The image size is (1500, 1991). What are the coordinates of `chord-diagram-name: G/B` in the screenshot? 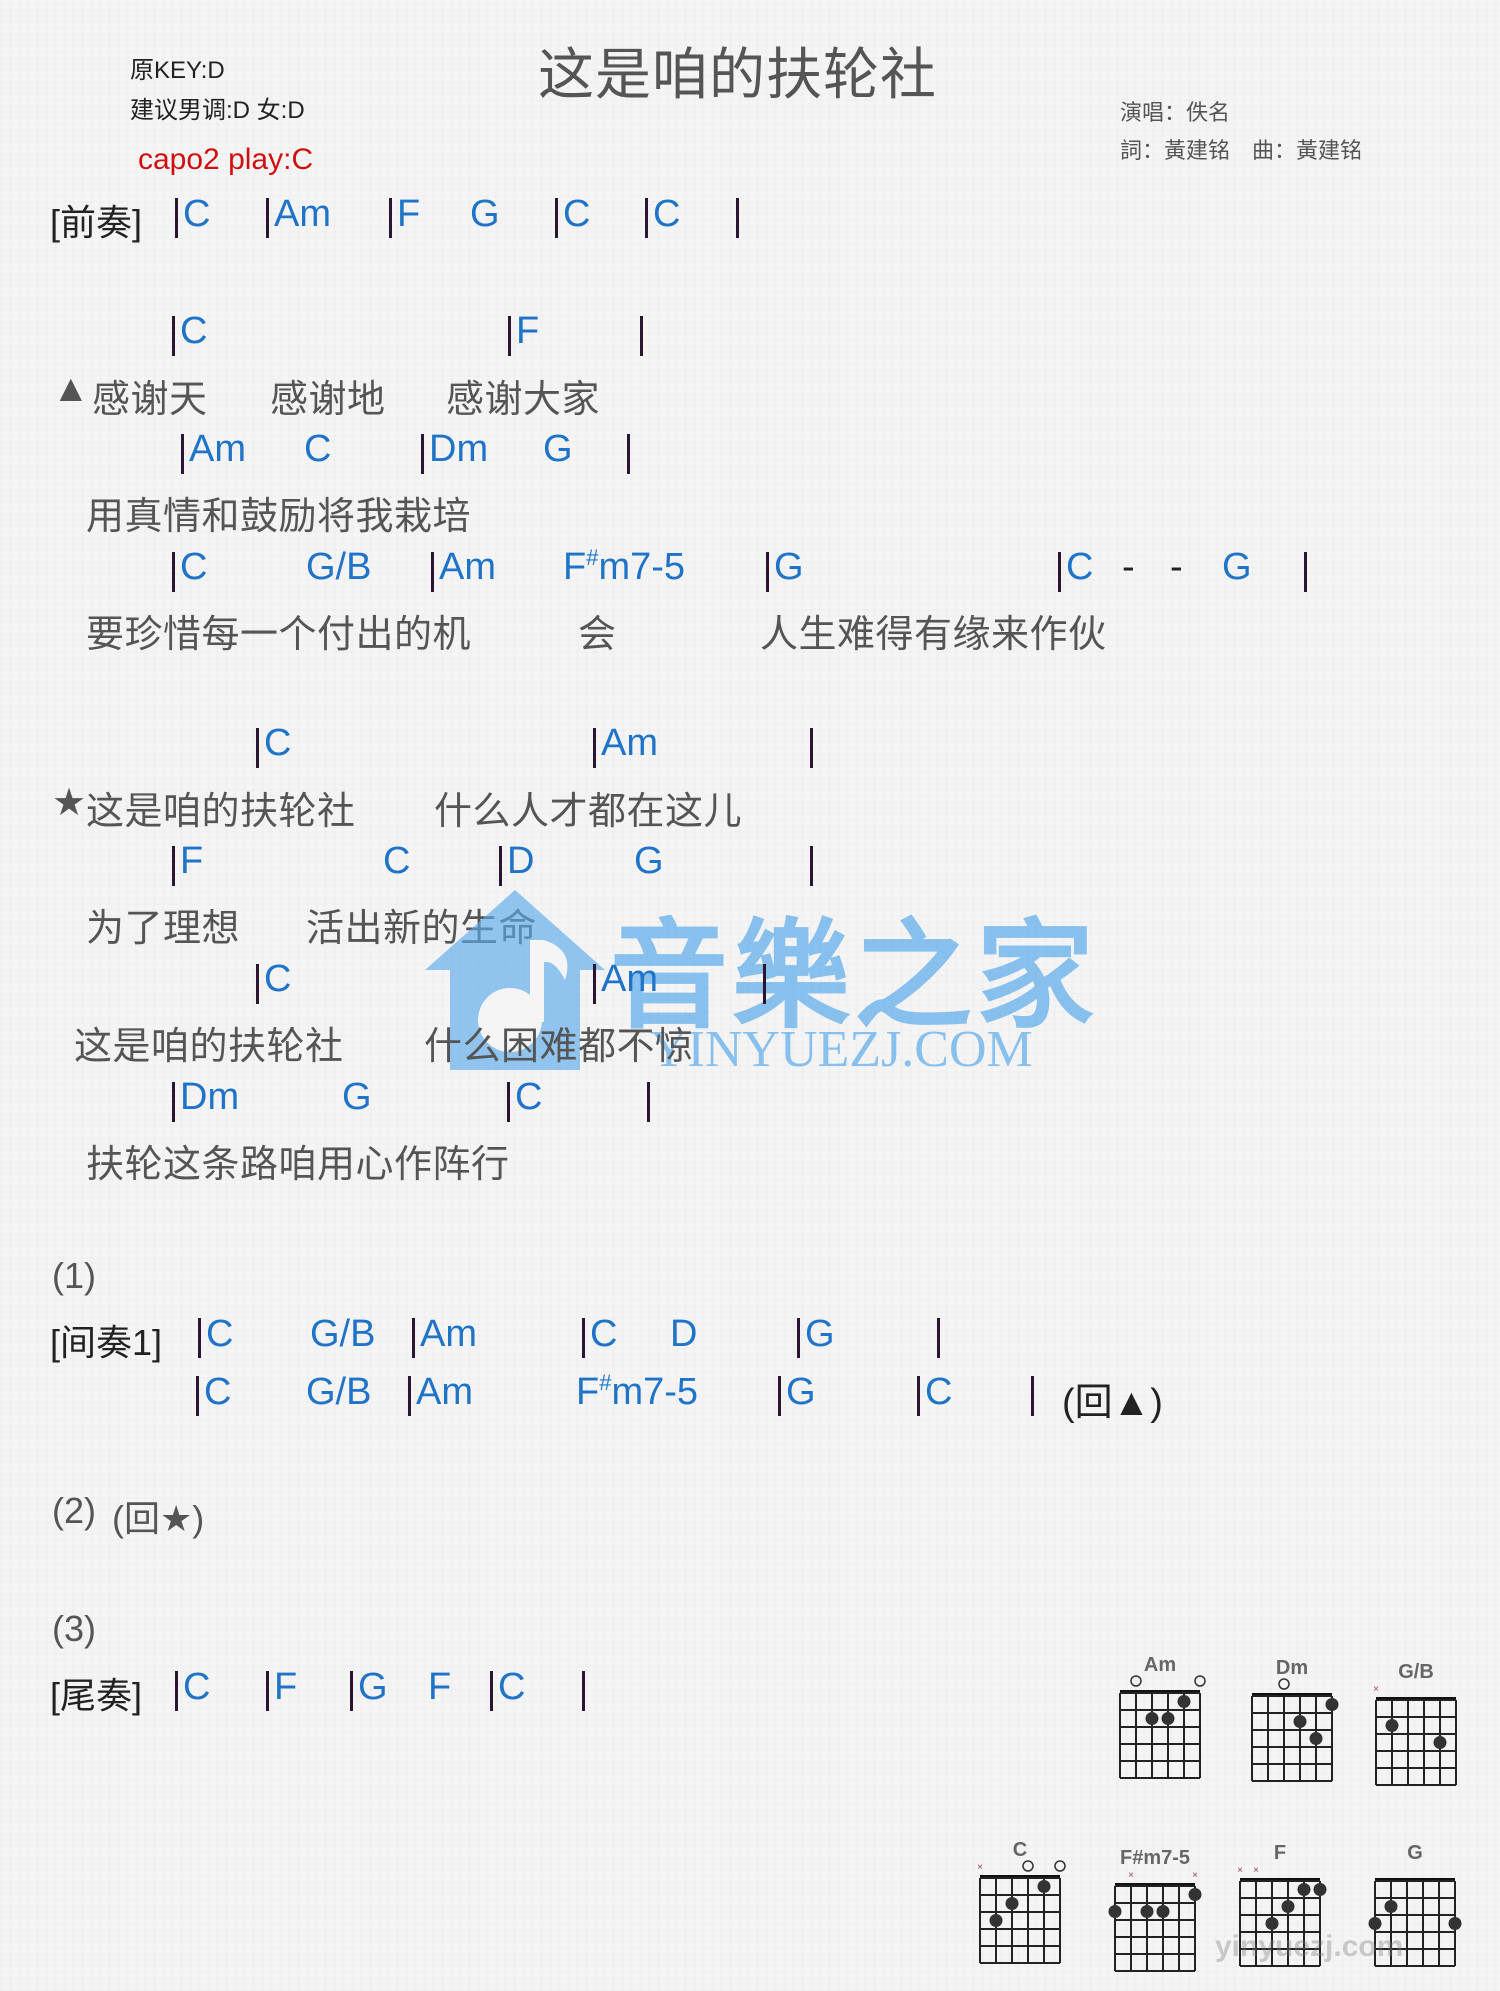 It's located at (1416, 1672).